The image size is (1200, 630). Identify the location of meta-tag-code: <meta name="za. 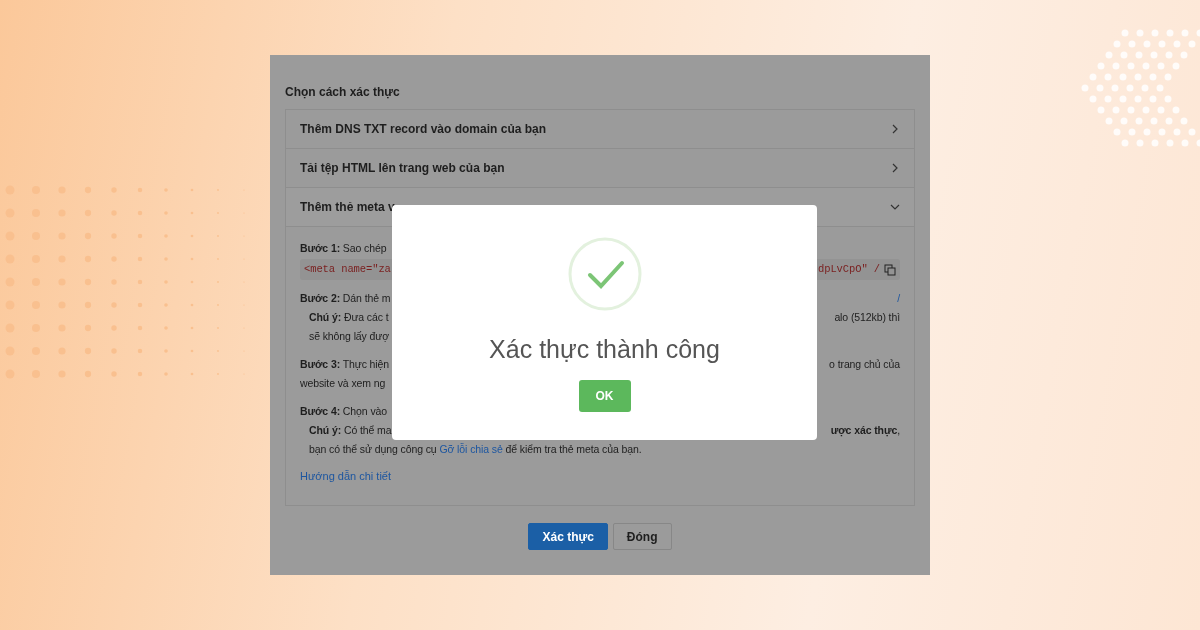
(347, 269).